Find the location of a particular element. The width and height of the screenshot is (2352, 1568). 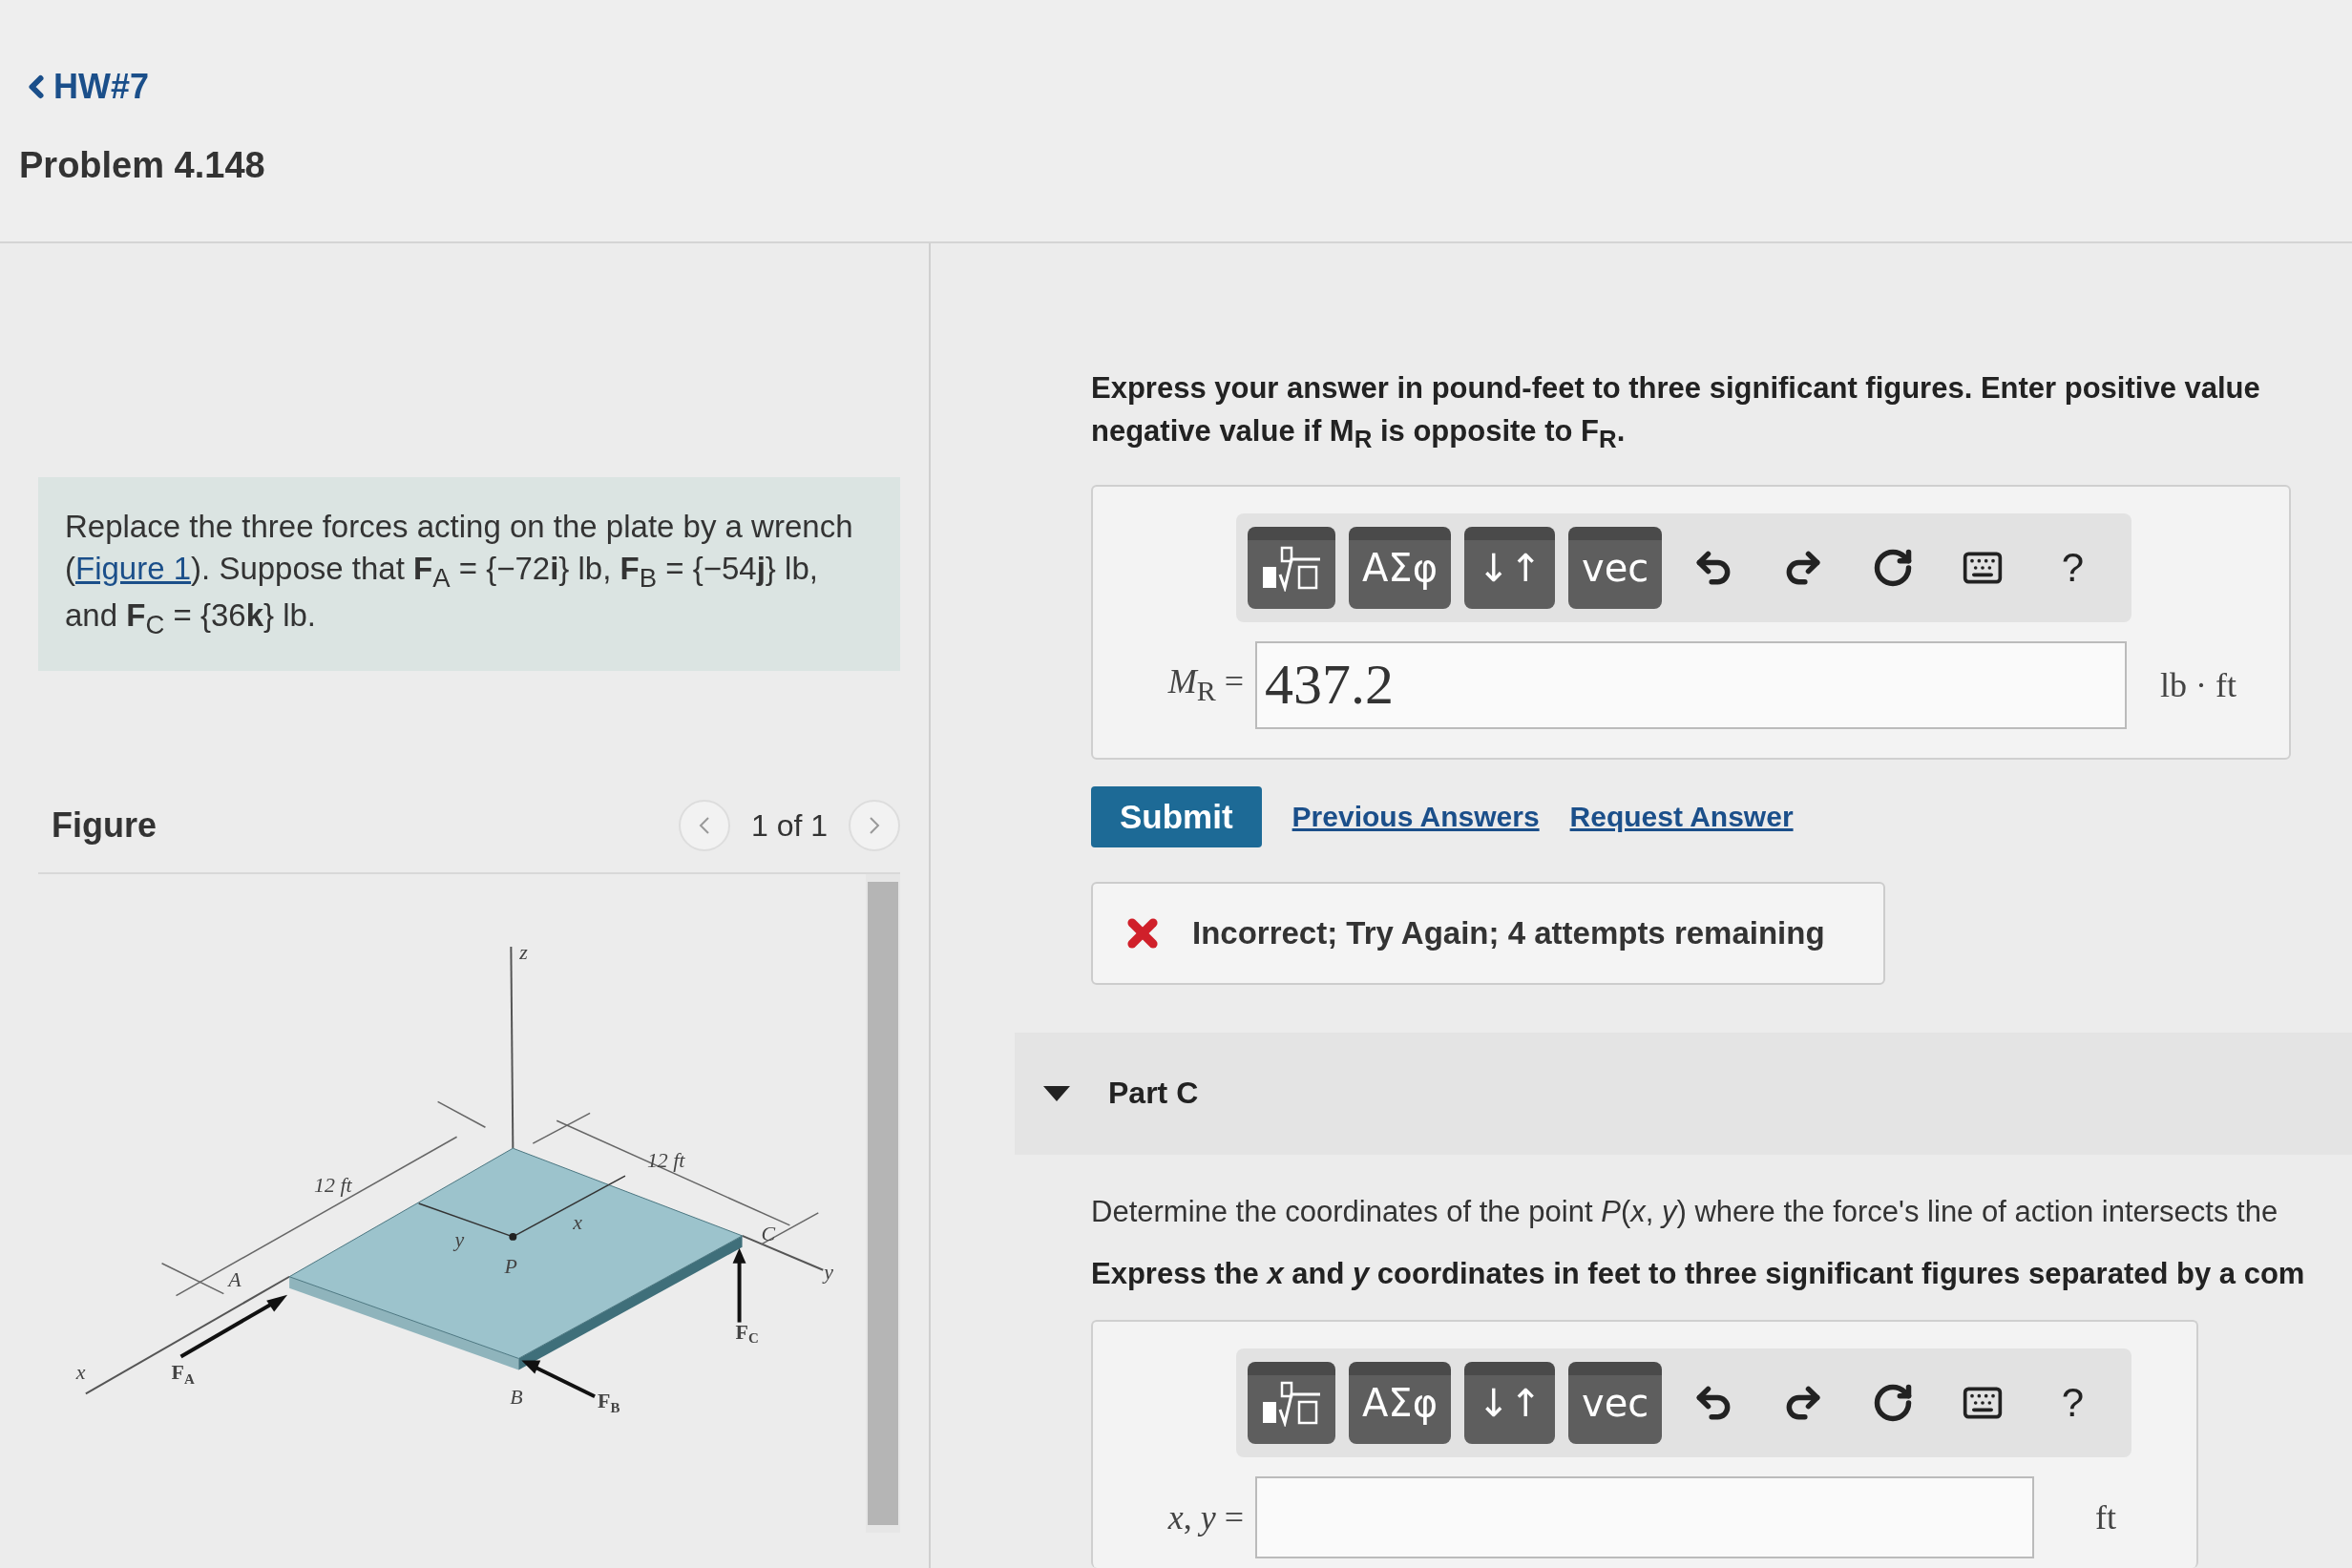

answer-link: Previous Answers is located at coordinates (1416, 816).